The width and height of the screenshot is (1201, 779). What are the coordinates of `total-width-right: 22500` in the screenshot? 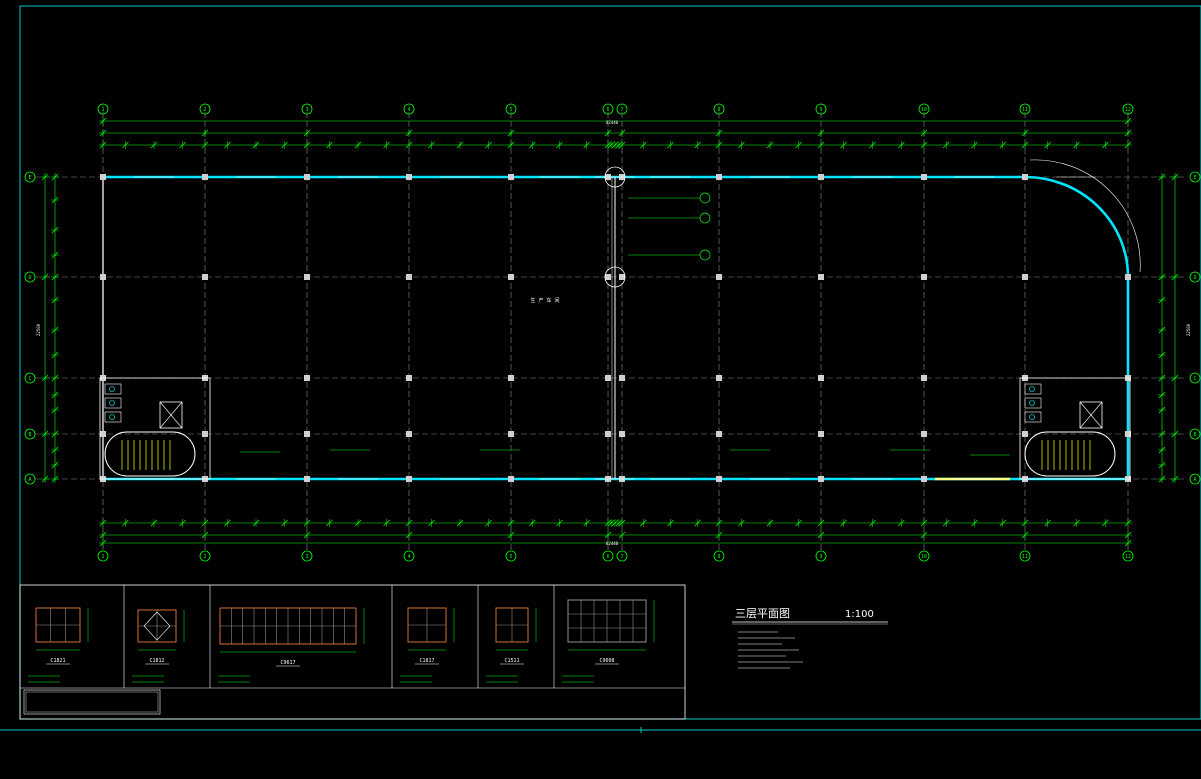 It's located at (1188, 329).